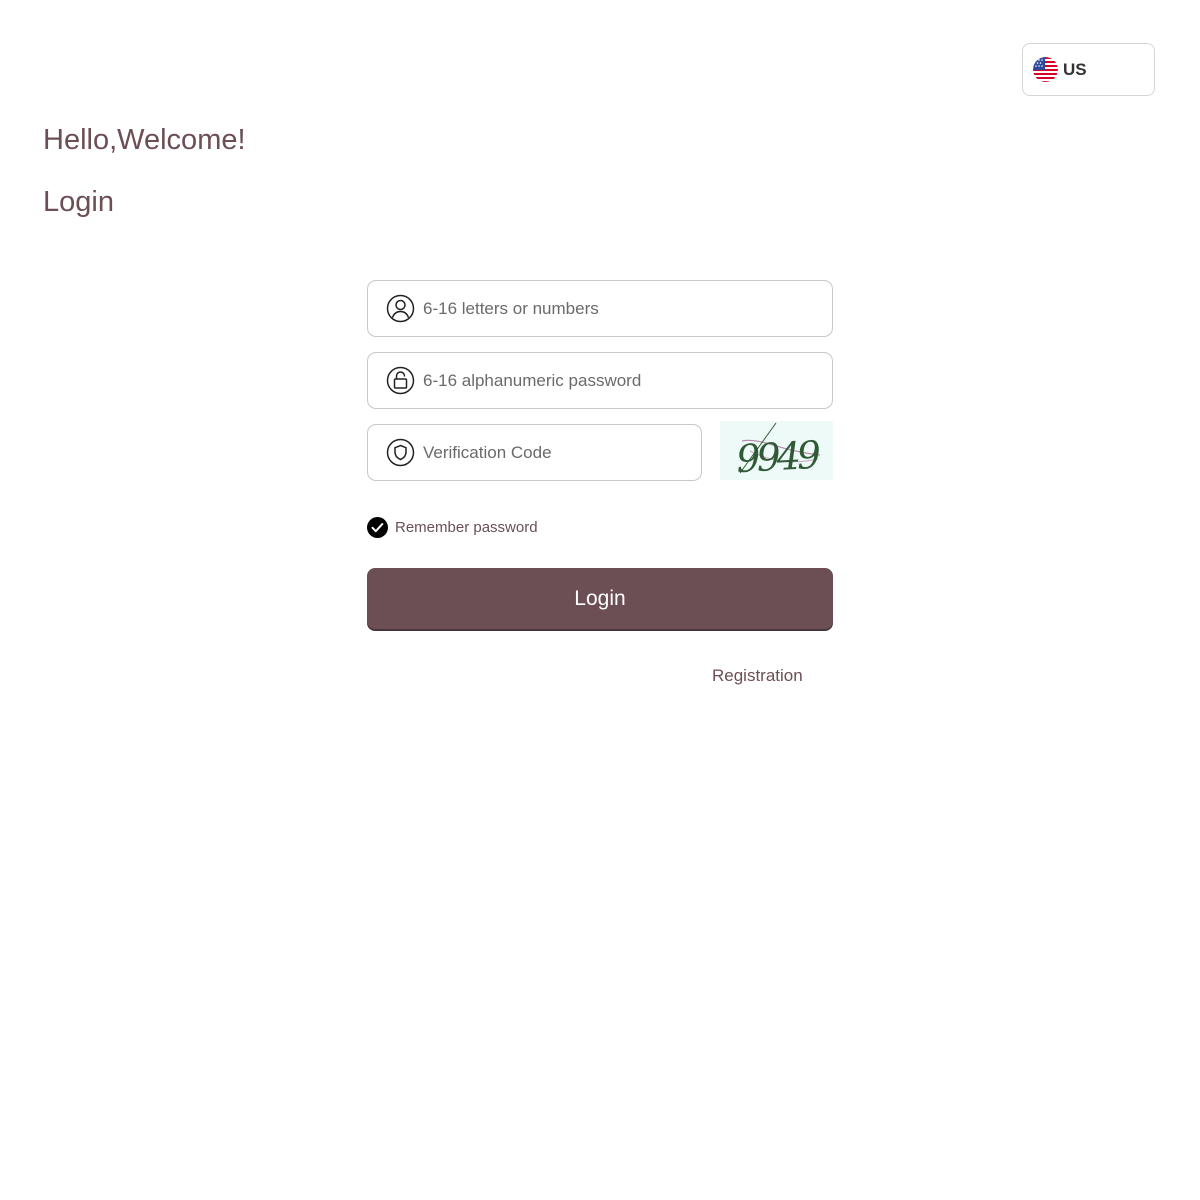  Describe the element at coordinates (627, 380) in the screenshot. I see `password-input` at that location.